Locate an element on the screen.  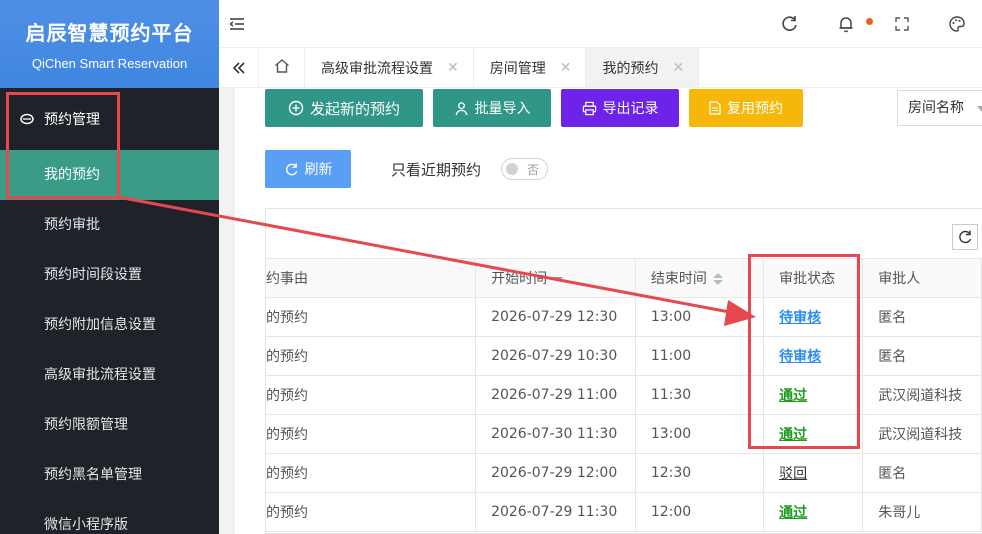
tabs-scroll-left-button is located at coordinates (239, 67).